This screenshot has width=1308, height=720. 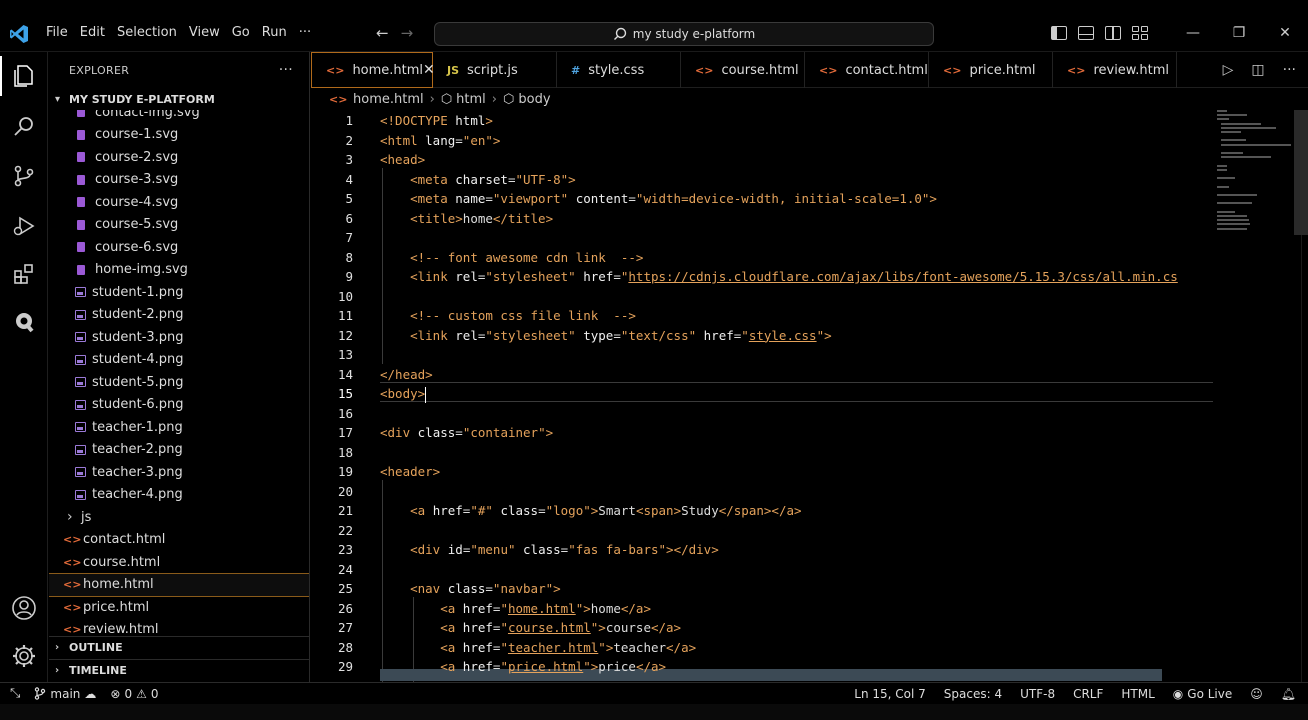 I want to click on menu-item-view: View, so click(x=207, y=32).